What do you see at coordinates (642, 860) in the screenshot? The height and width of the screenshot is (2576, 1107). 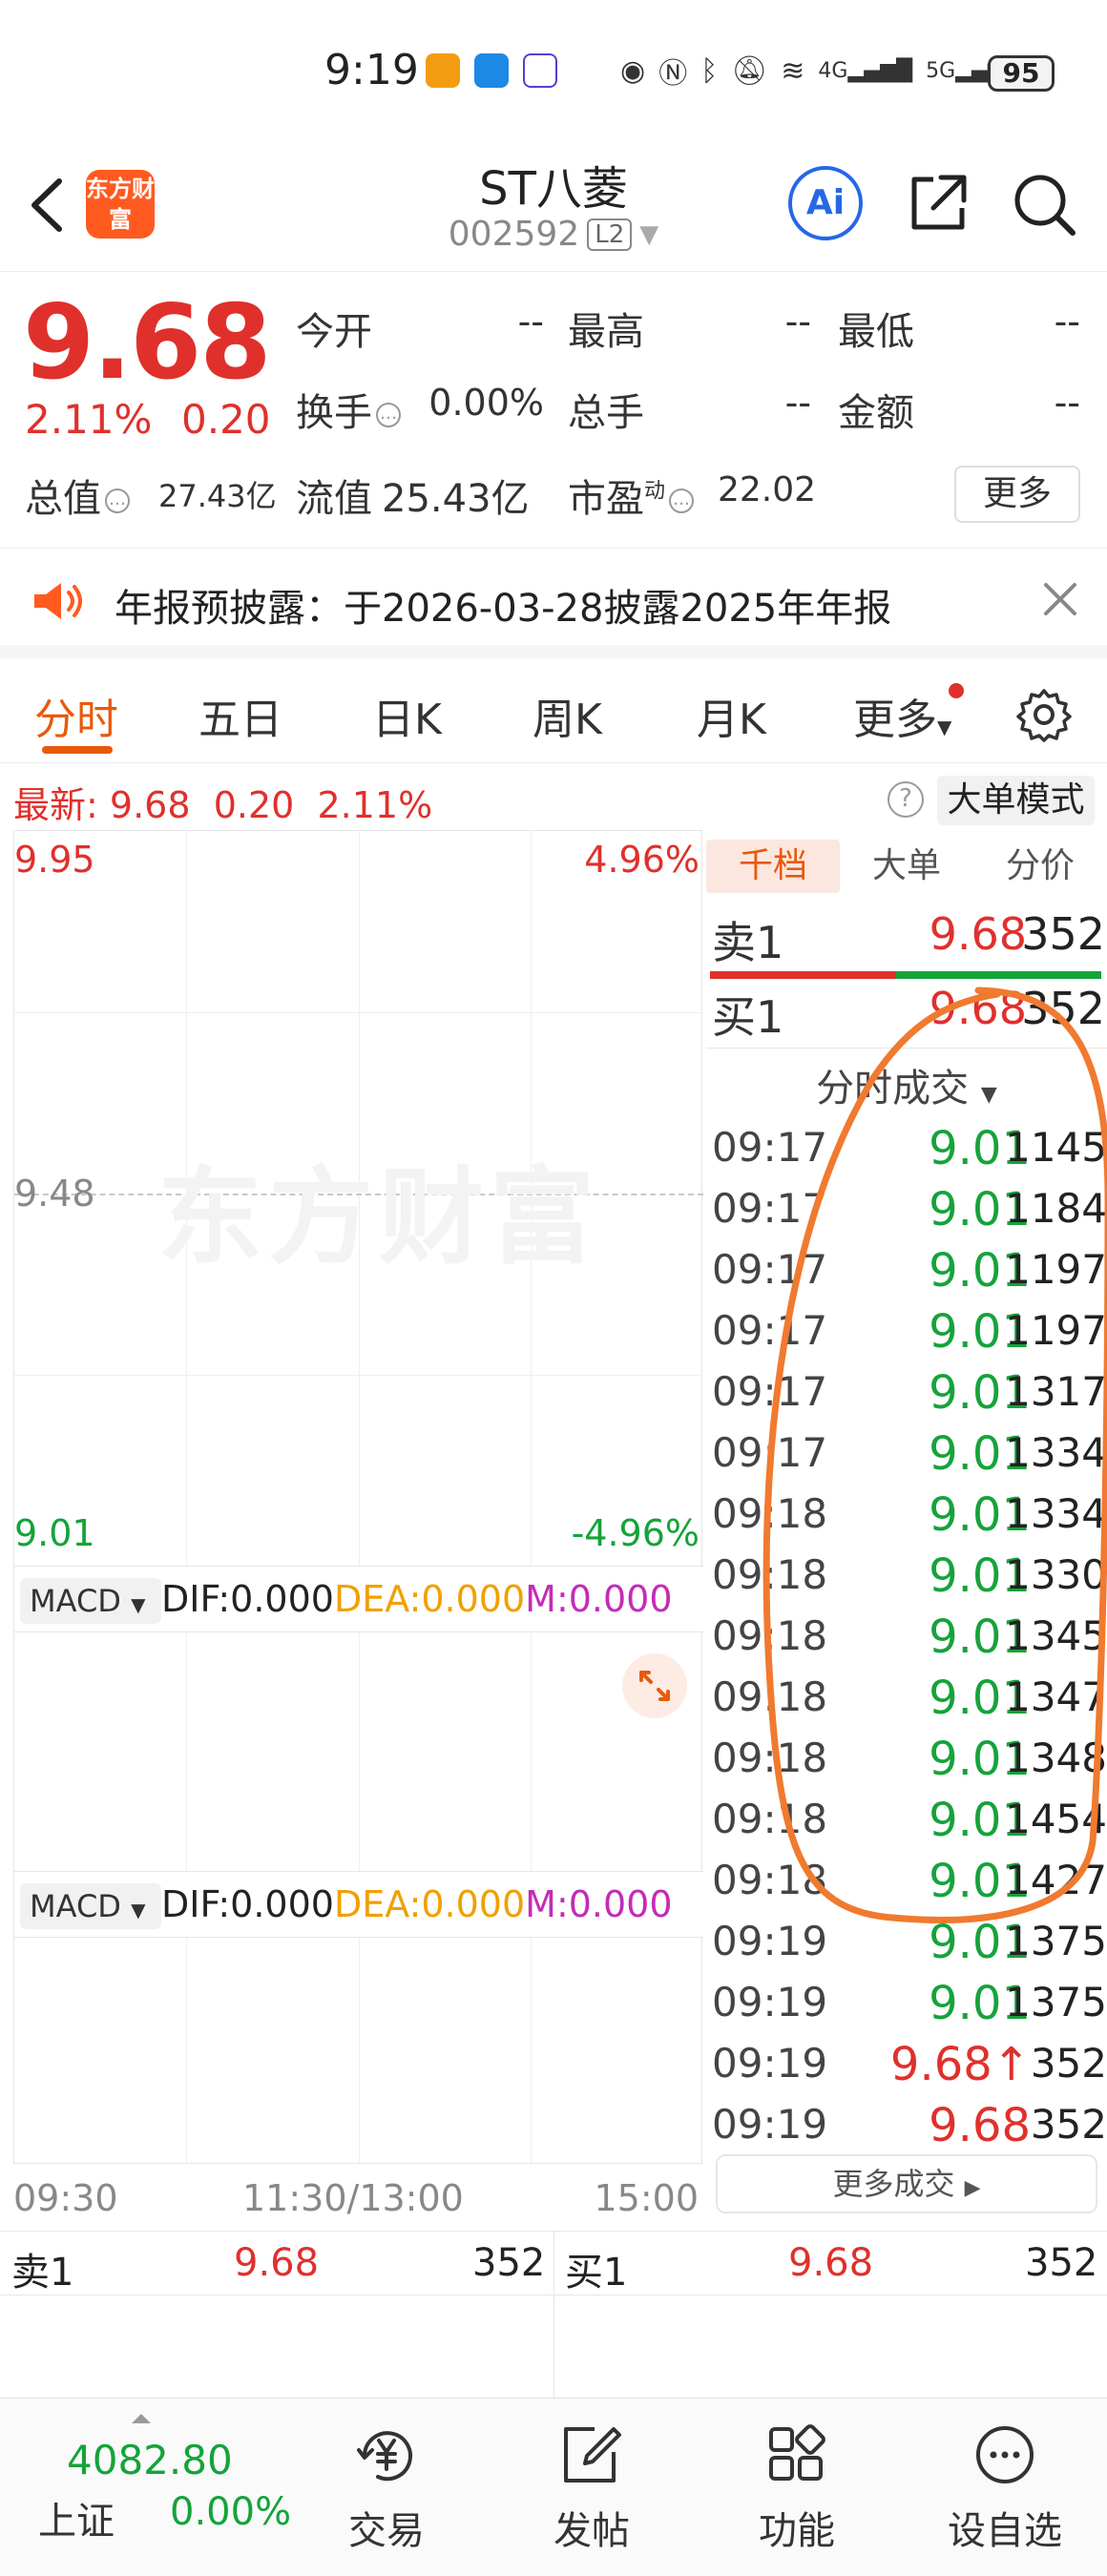 I see `pct-axis-top: 4.96%` at bounding box center [642, 860].